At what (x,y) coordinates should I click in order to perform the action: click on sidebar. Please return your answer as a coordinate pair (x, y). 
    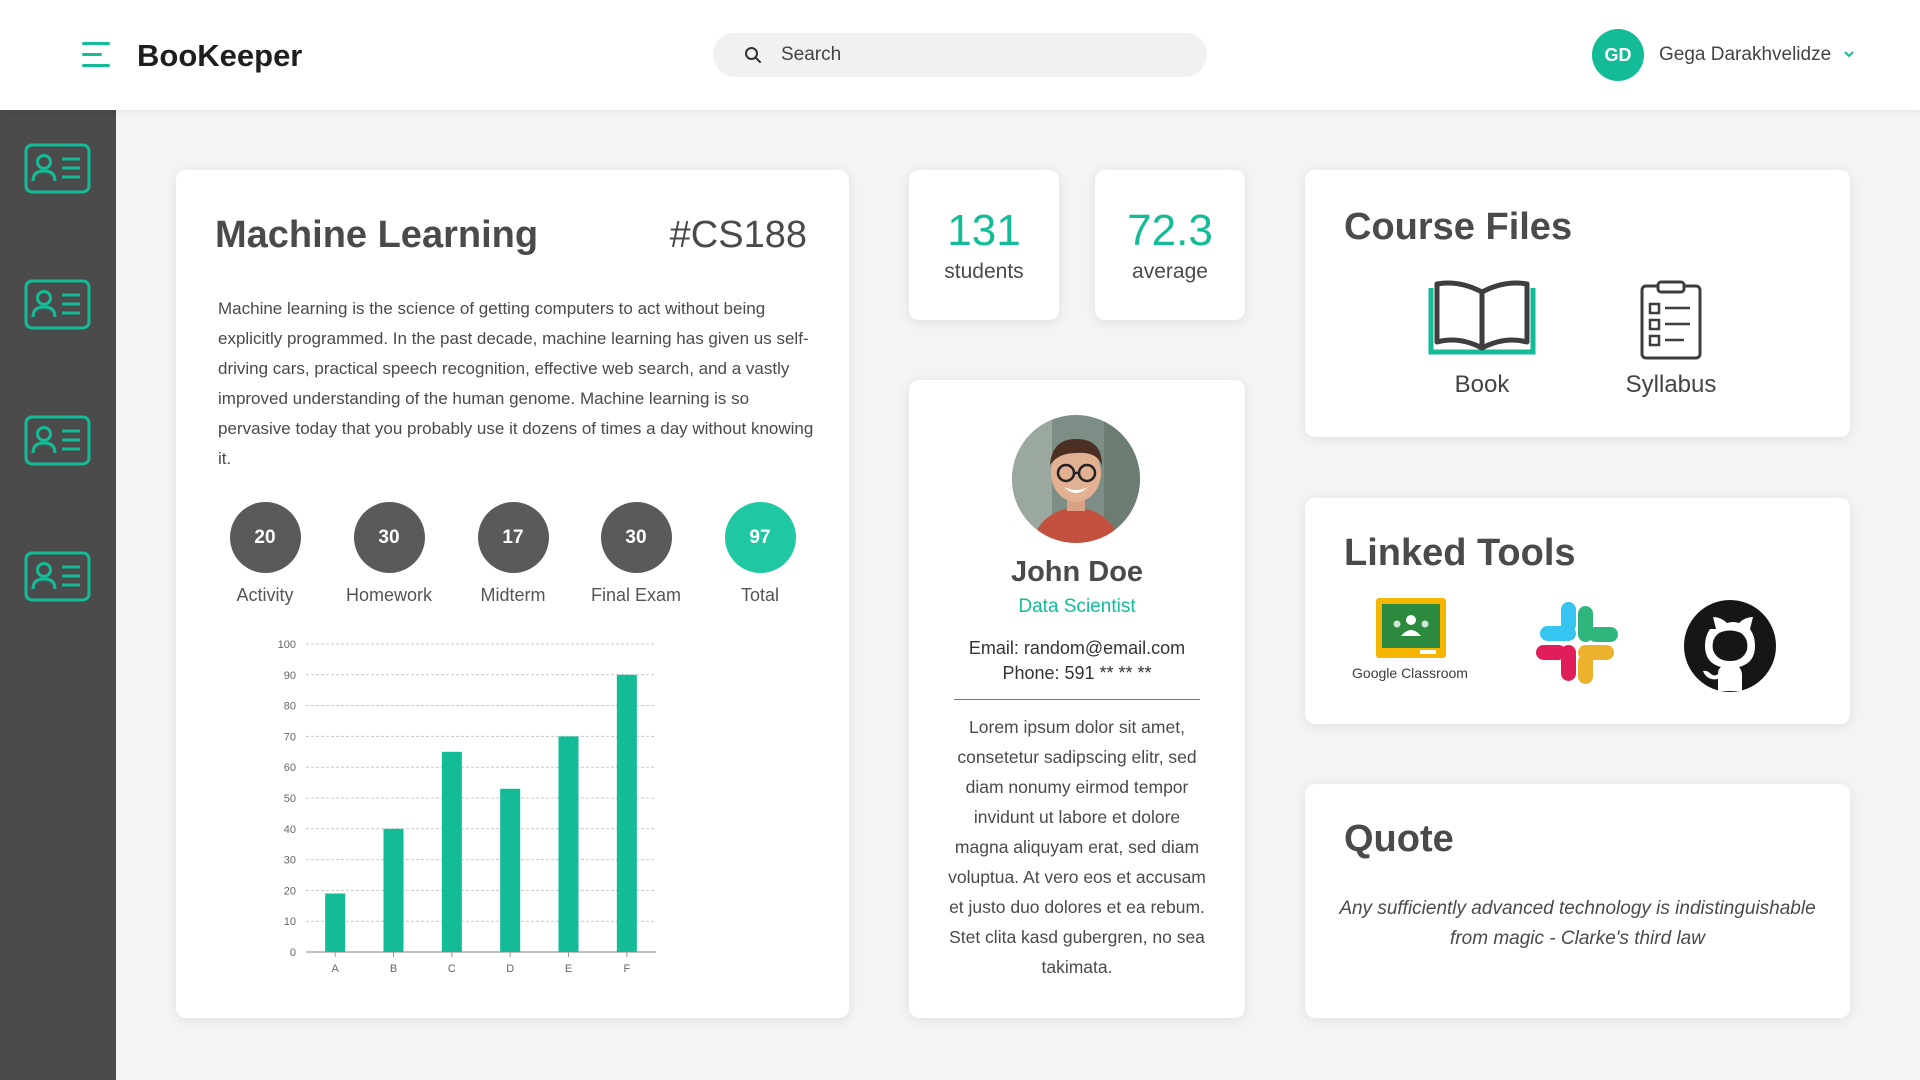
    Looking at the image, I should click on (58, 595).